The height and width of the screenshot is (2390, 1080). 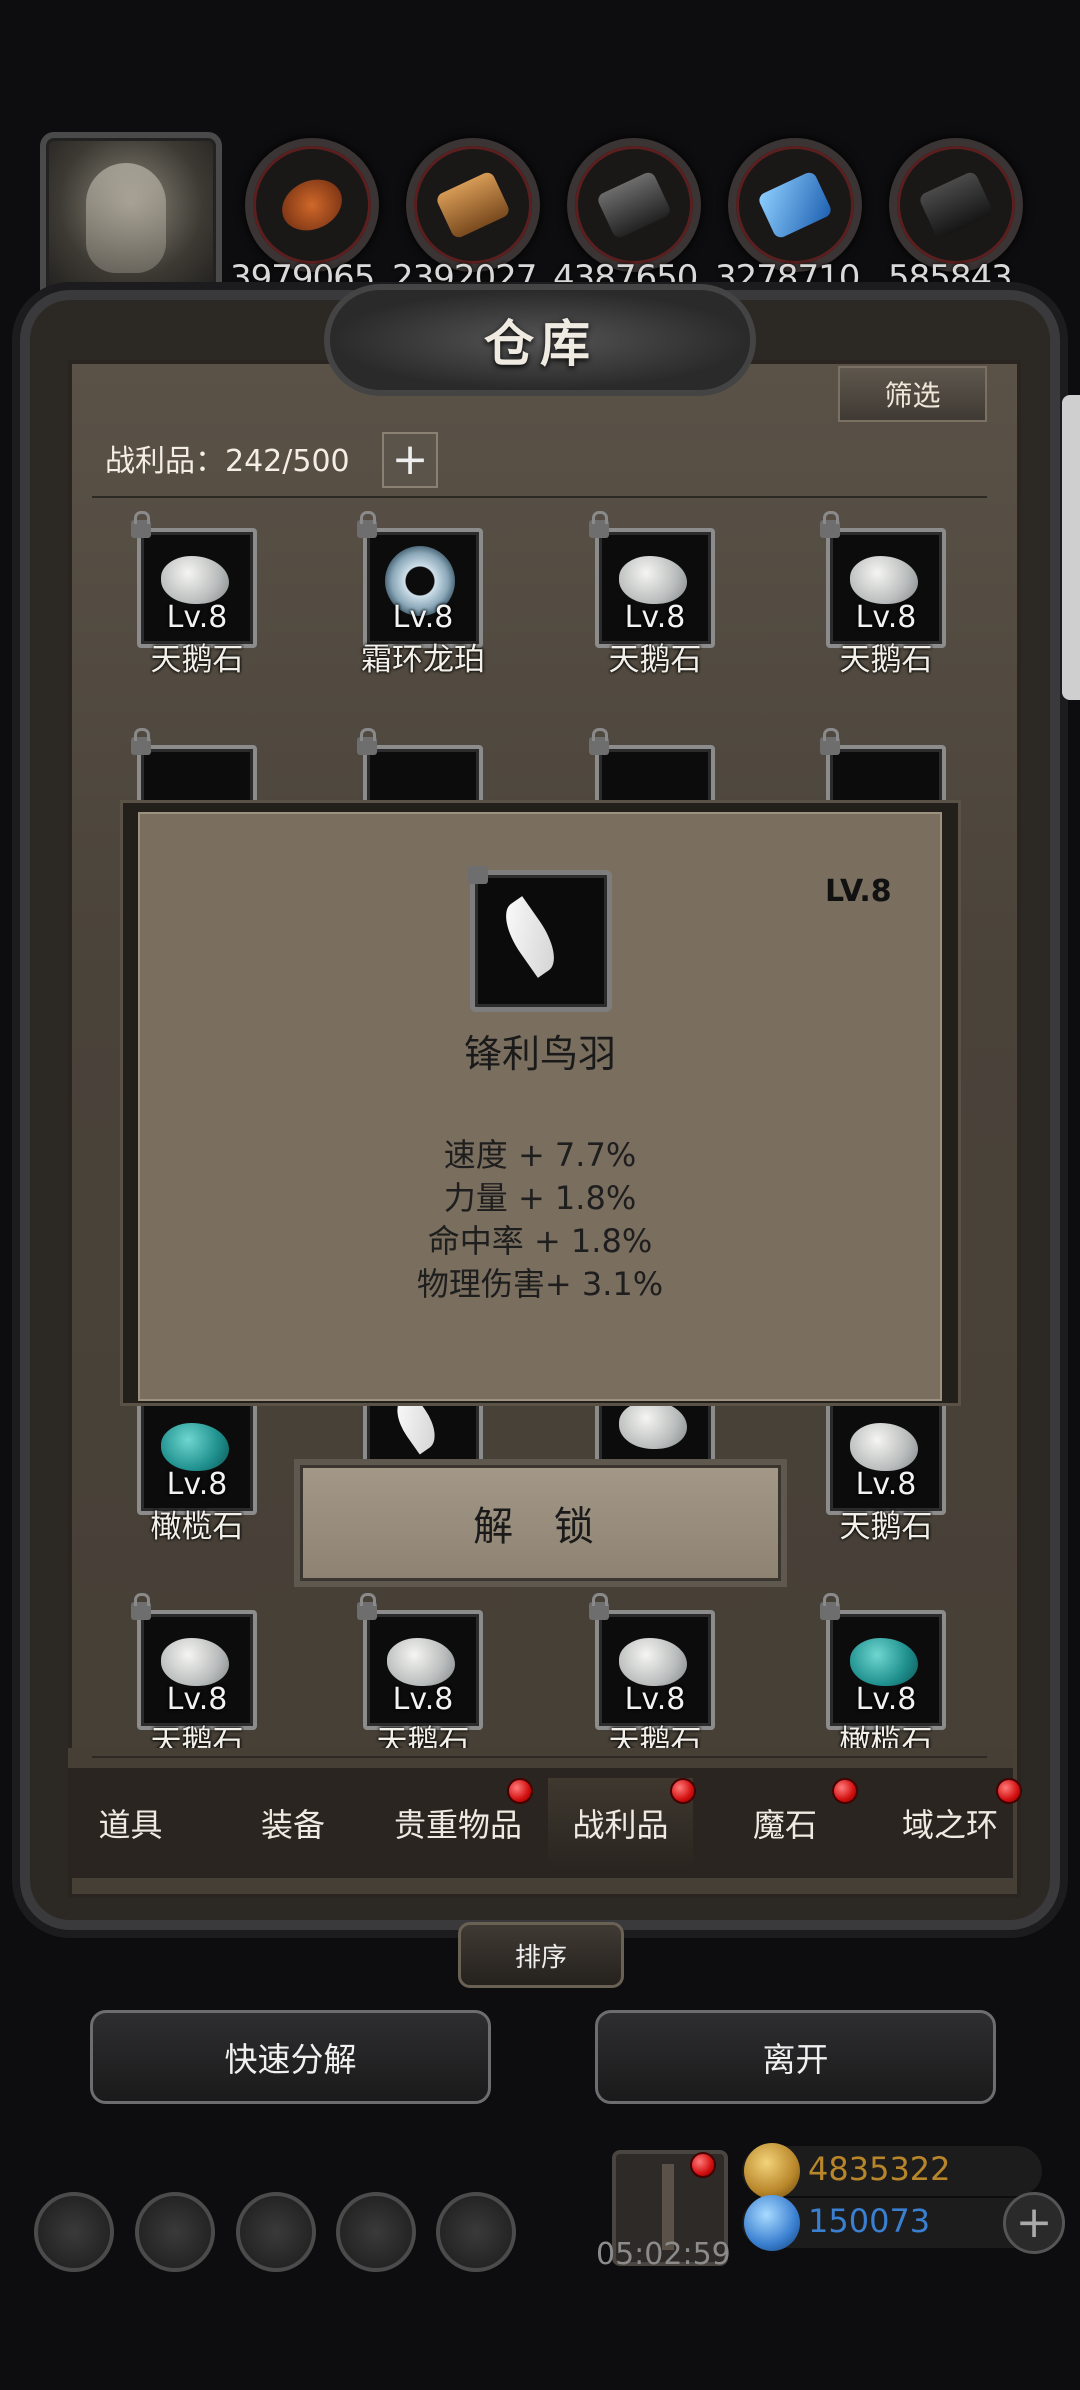 I want to click on item-detail-level: LV.8, so click(x=858, y=891).